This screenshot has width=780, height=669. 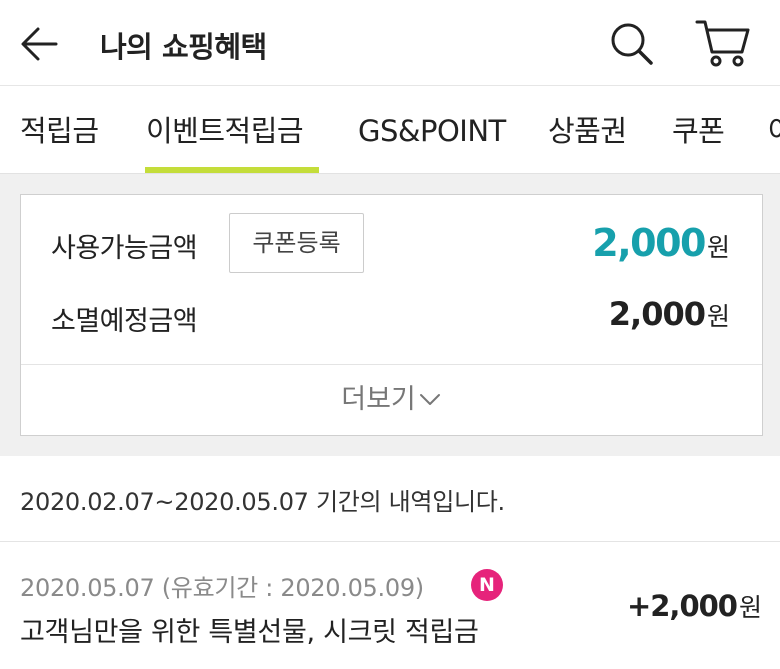 I want to click on expiring-amount: 2,000원, so click(x=669, y=314).